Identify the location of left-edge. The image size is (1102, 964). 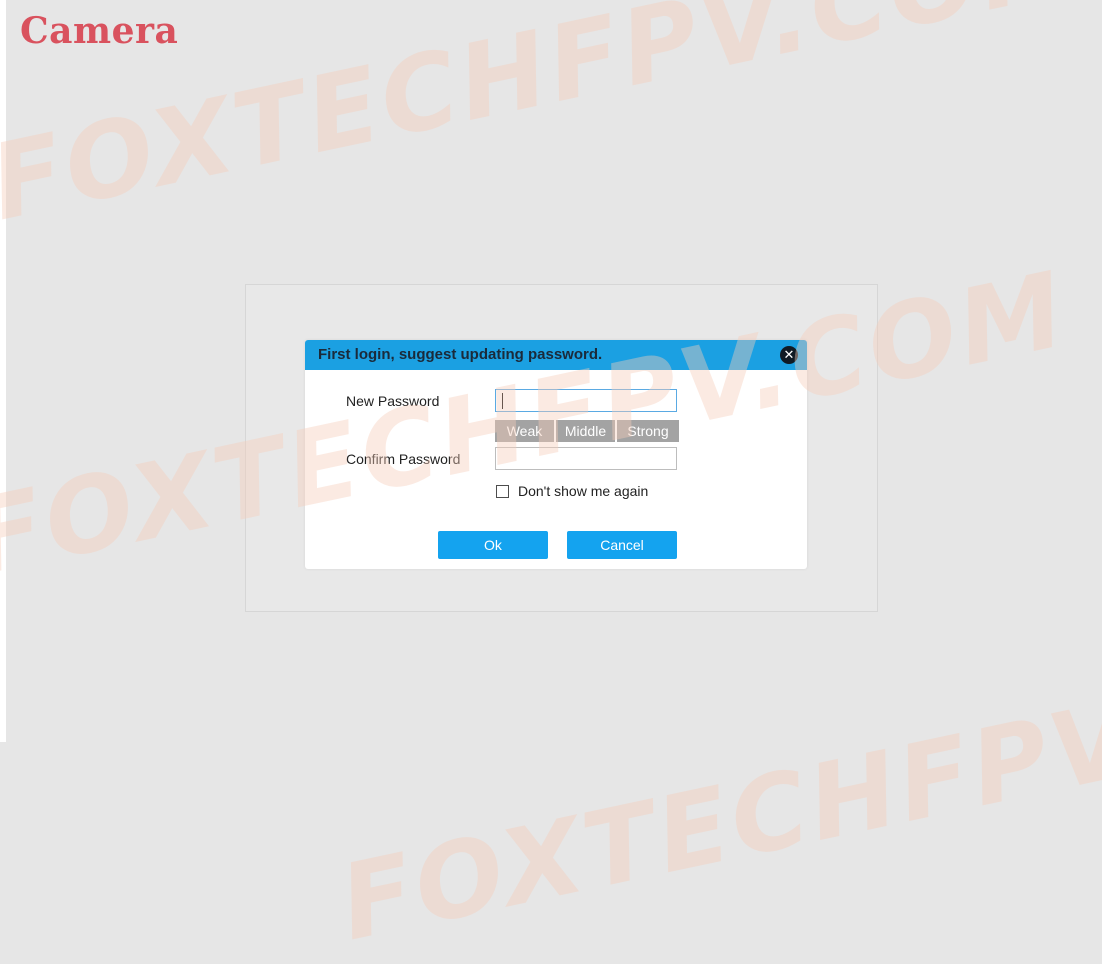
(3, 371).